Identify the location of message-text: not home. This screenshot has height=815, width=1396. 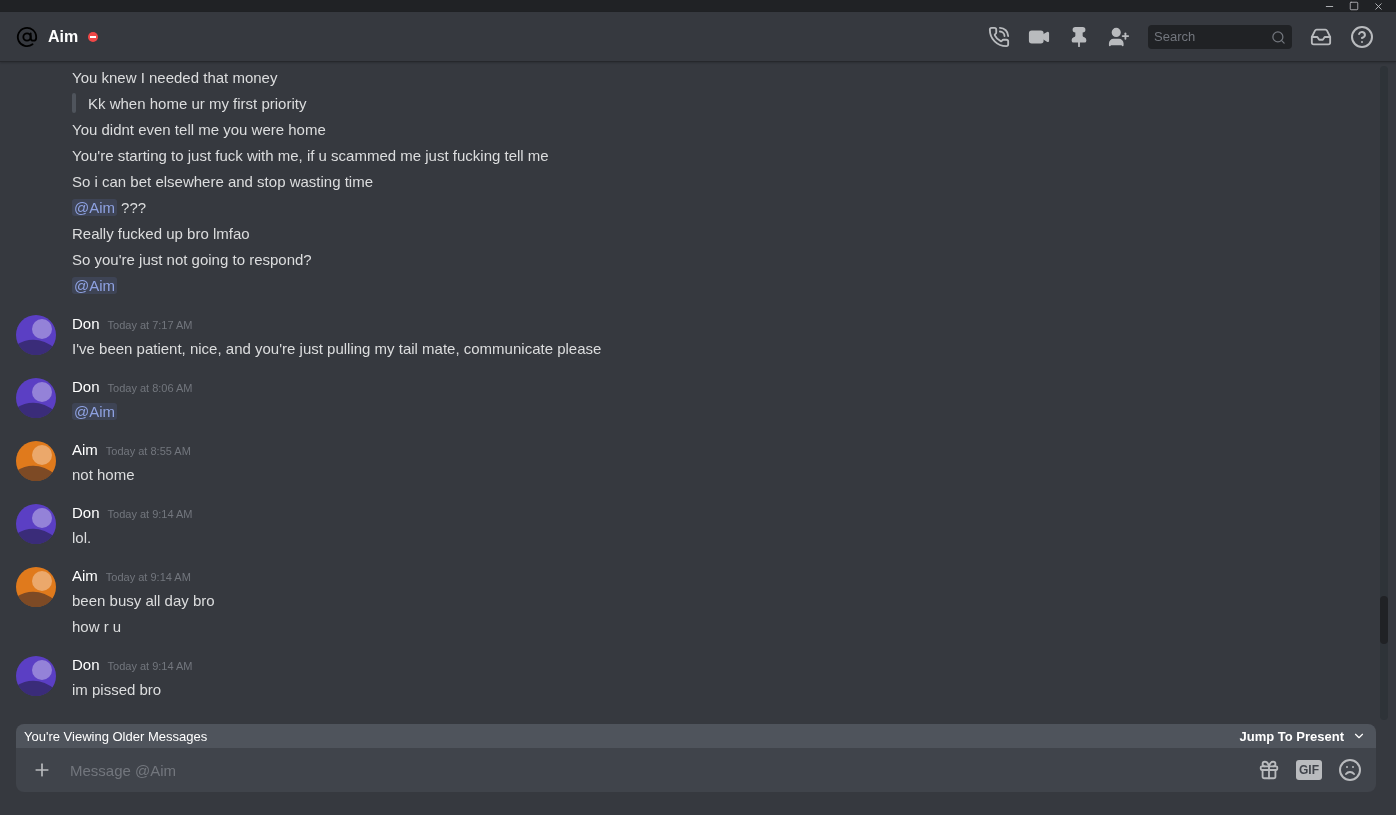
(103, 474).